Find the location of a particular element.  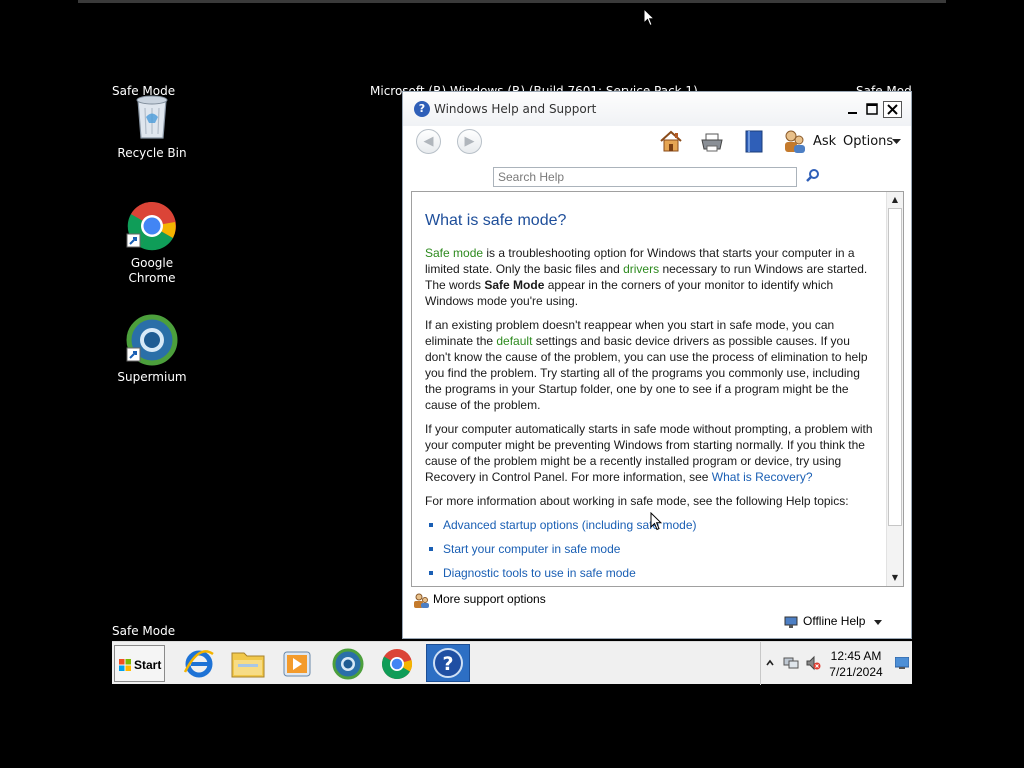

help-question-icon: ? is located at coordinates (422, 109).